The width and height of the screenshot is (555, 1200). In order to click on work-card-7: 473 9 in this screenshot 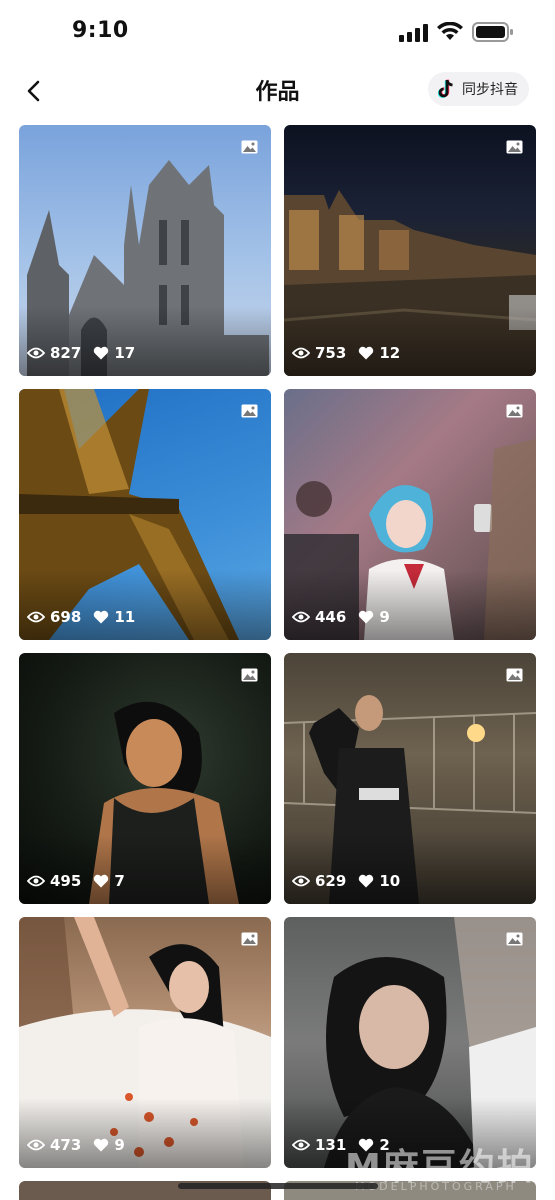, I will do `click(145, 1042)`.